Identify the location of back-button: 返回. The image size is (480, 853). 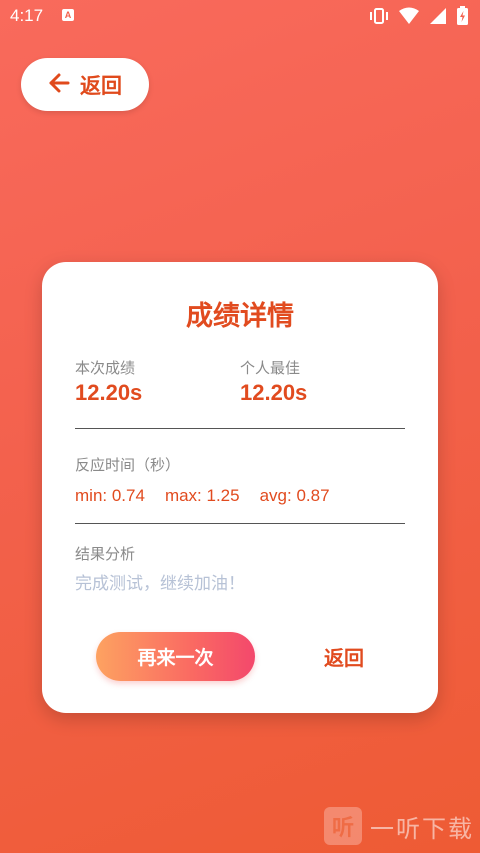
(85, 84).